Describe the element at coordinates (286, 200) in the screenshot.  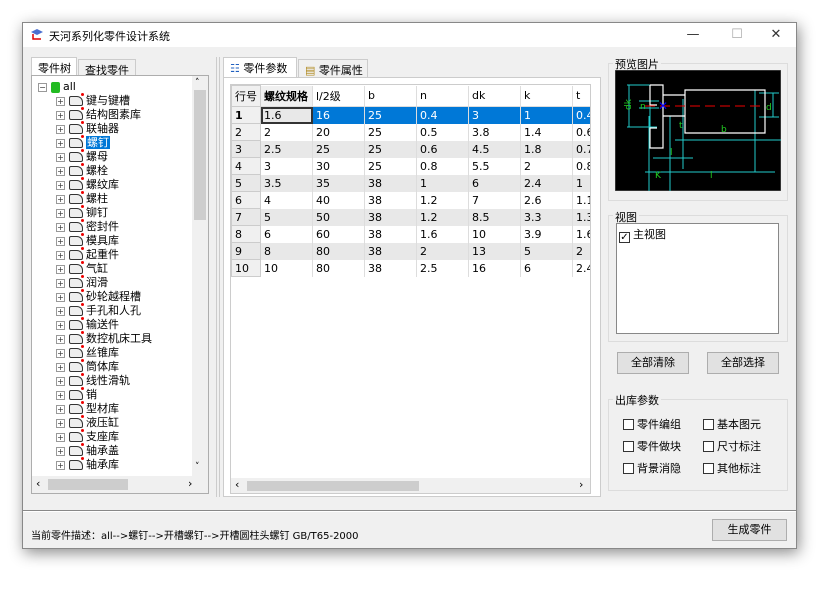
I see `table-cell: 4` at that location.